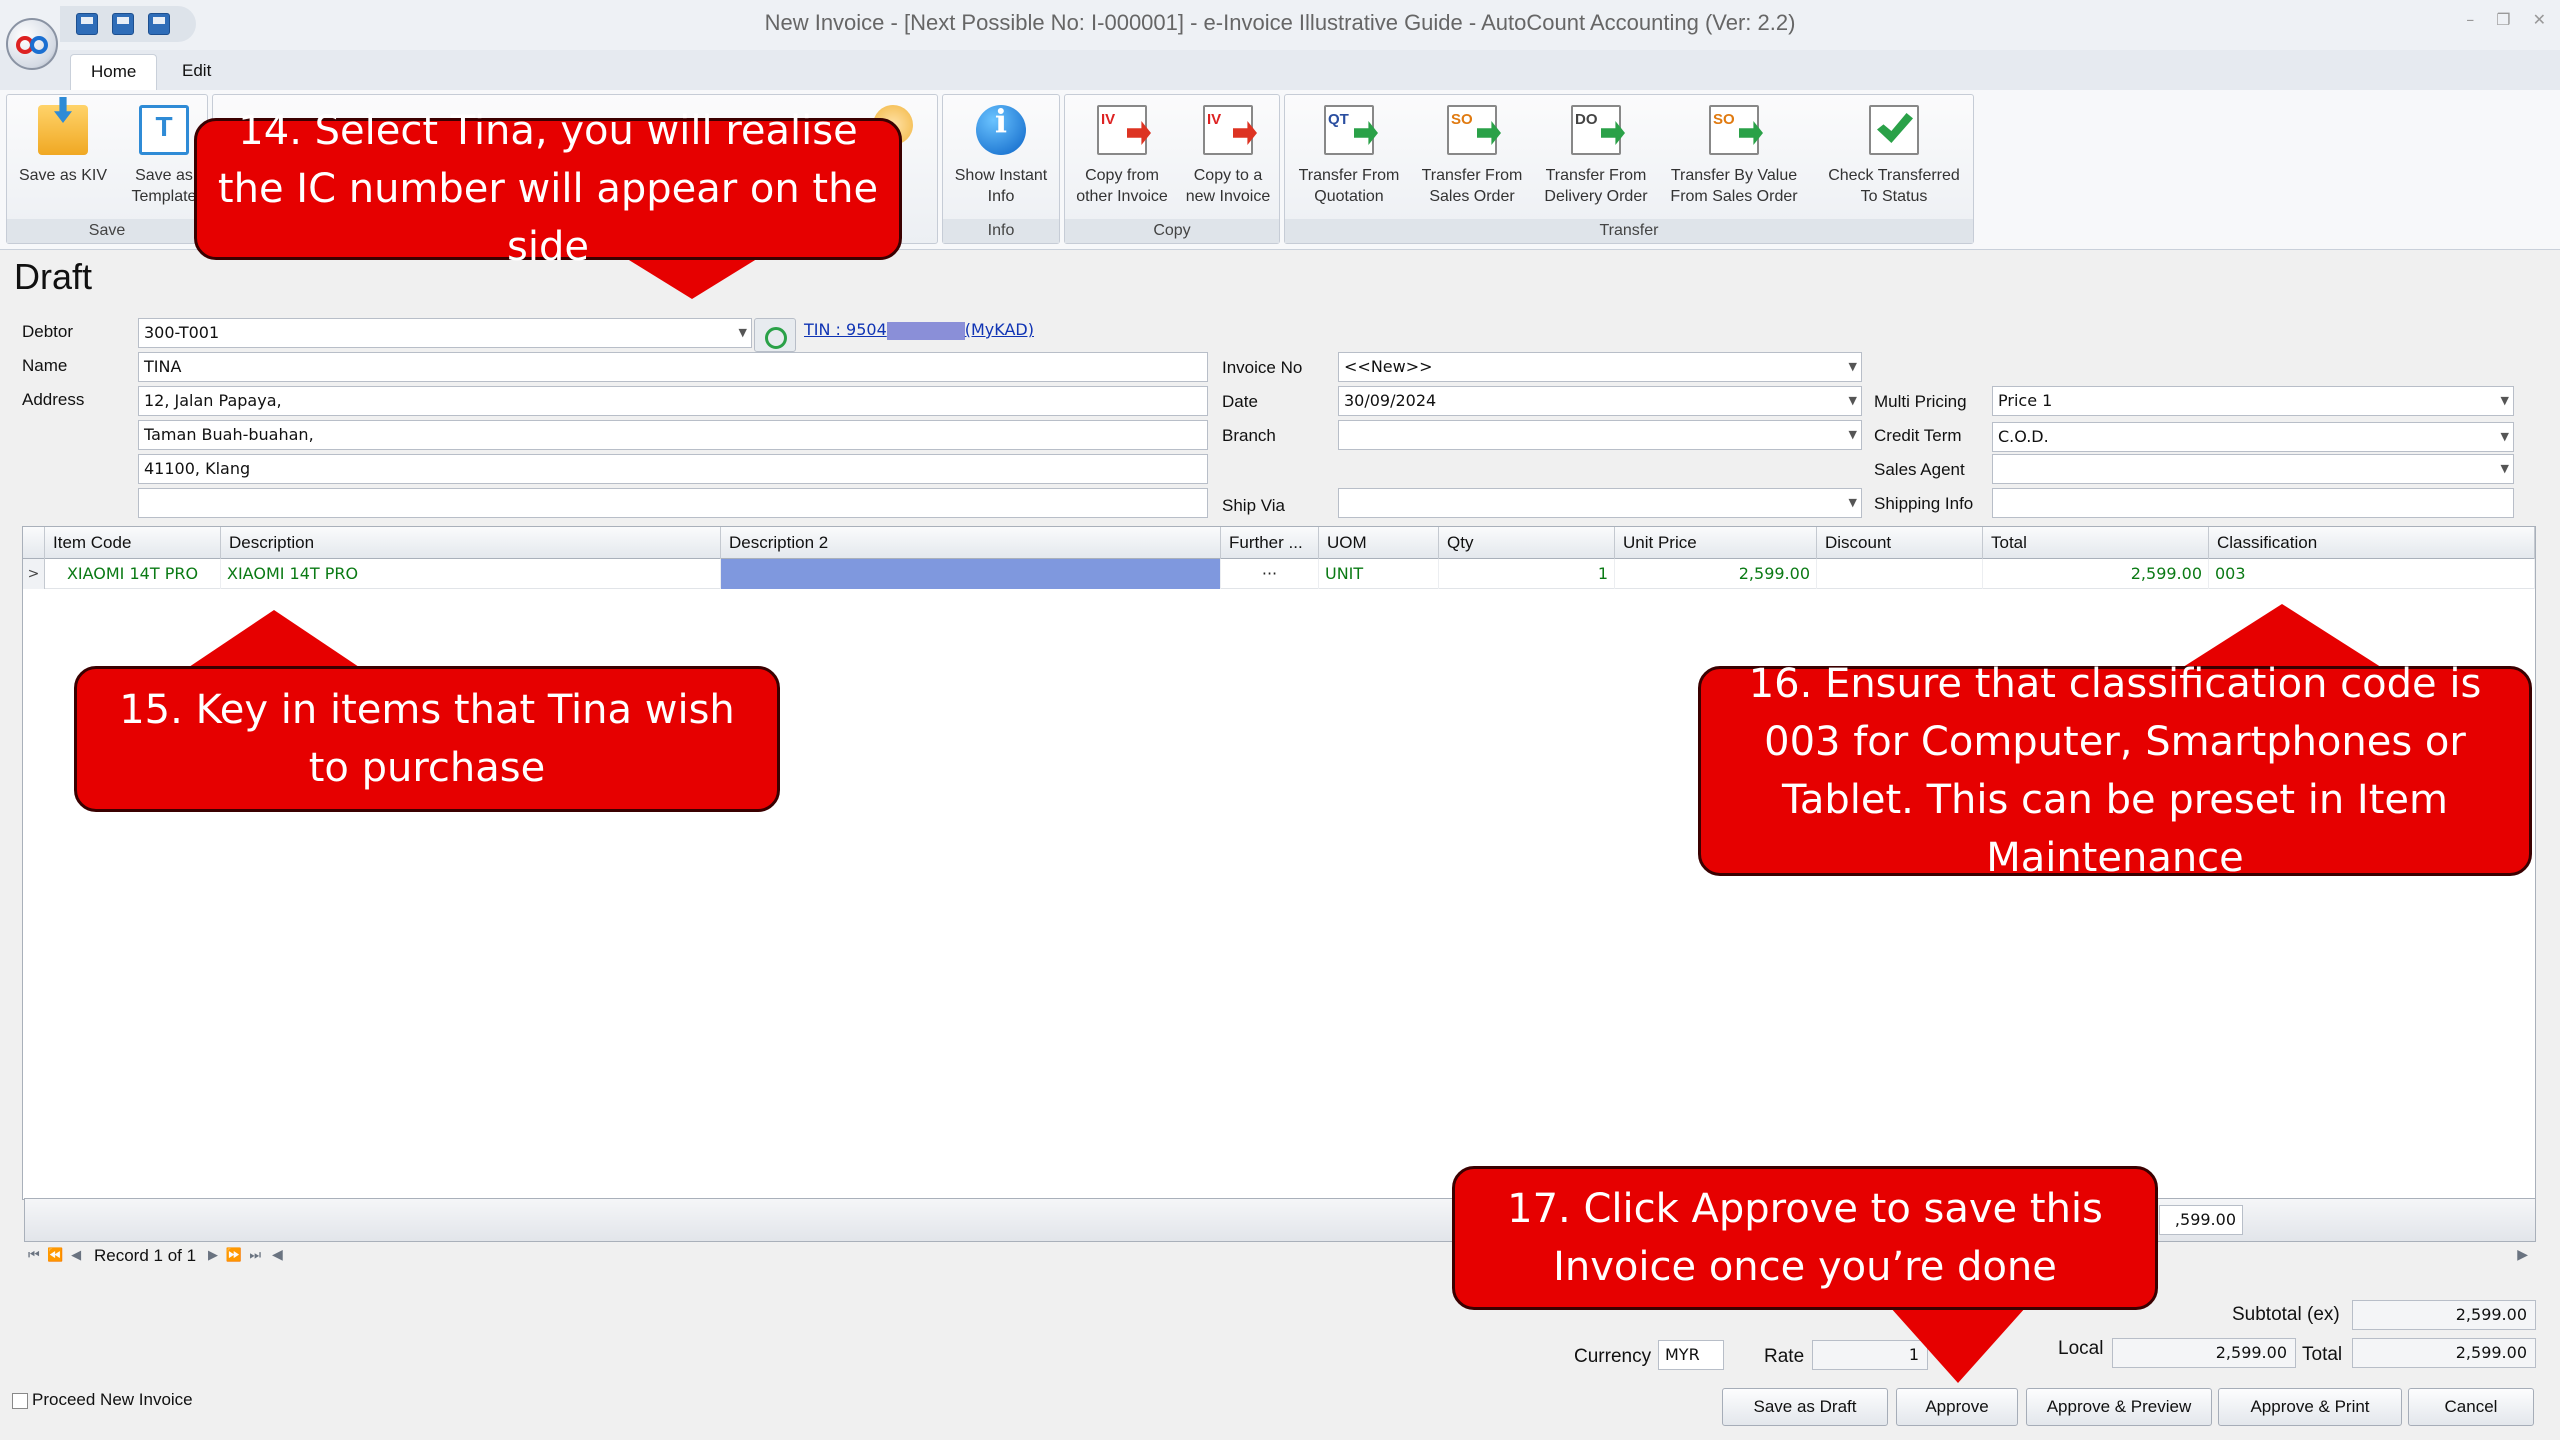 The image size is (2560, 1440). I want to click on credit-term-field: C.O.D. ▼, so click(2253, 437).